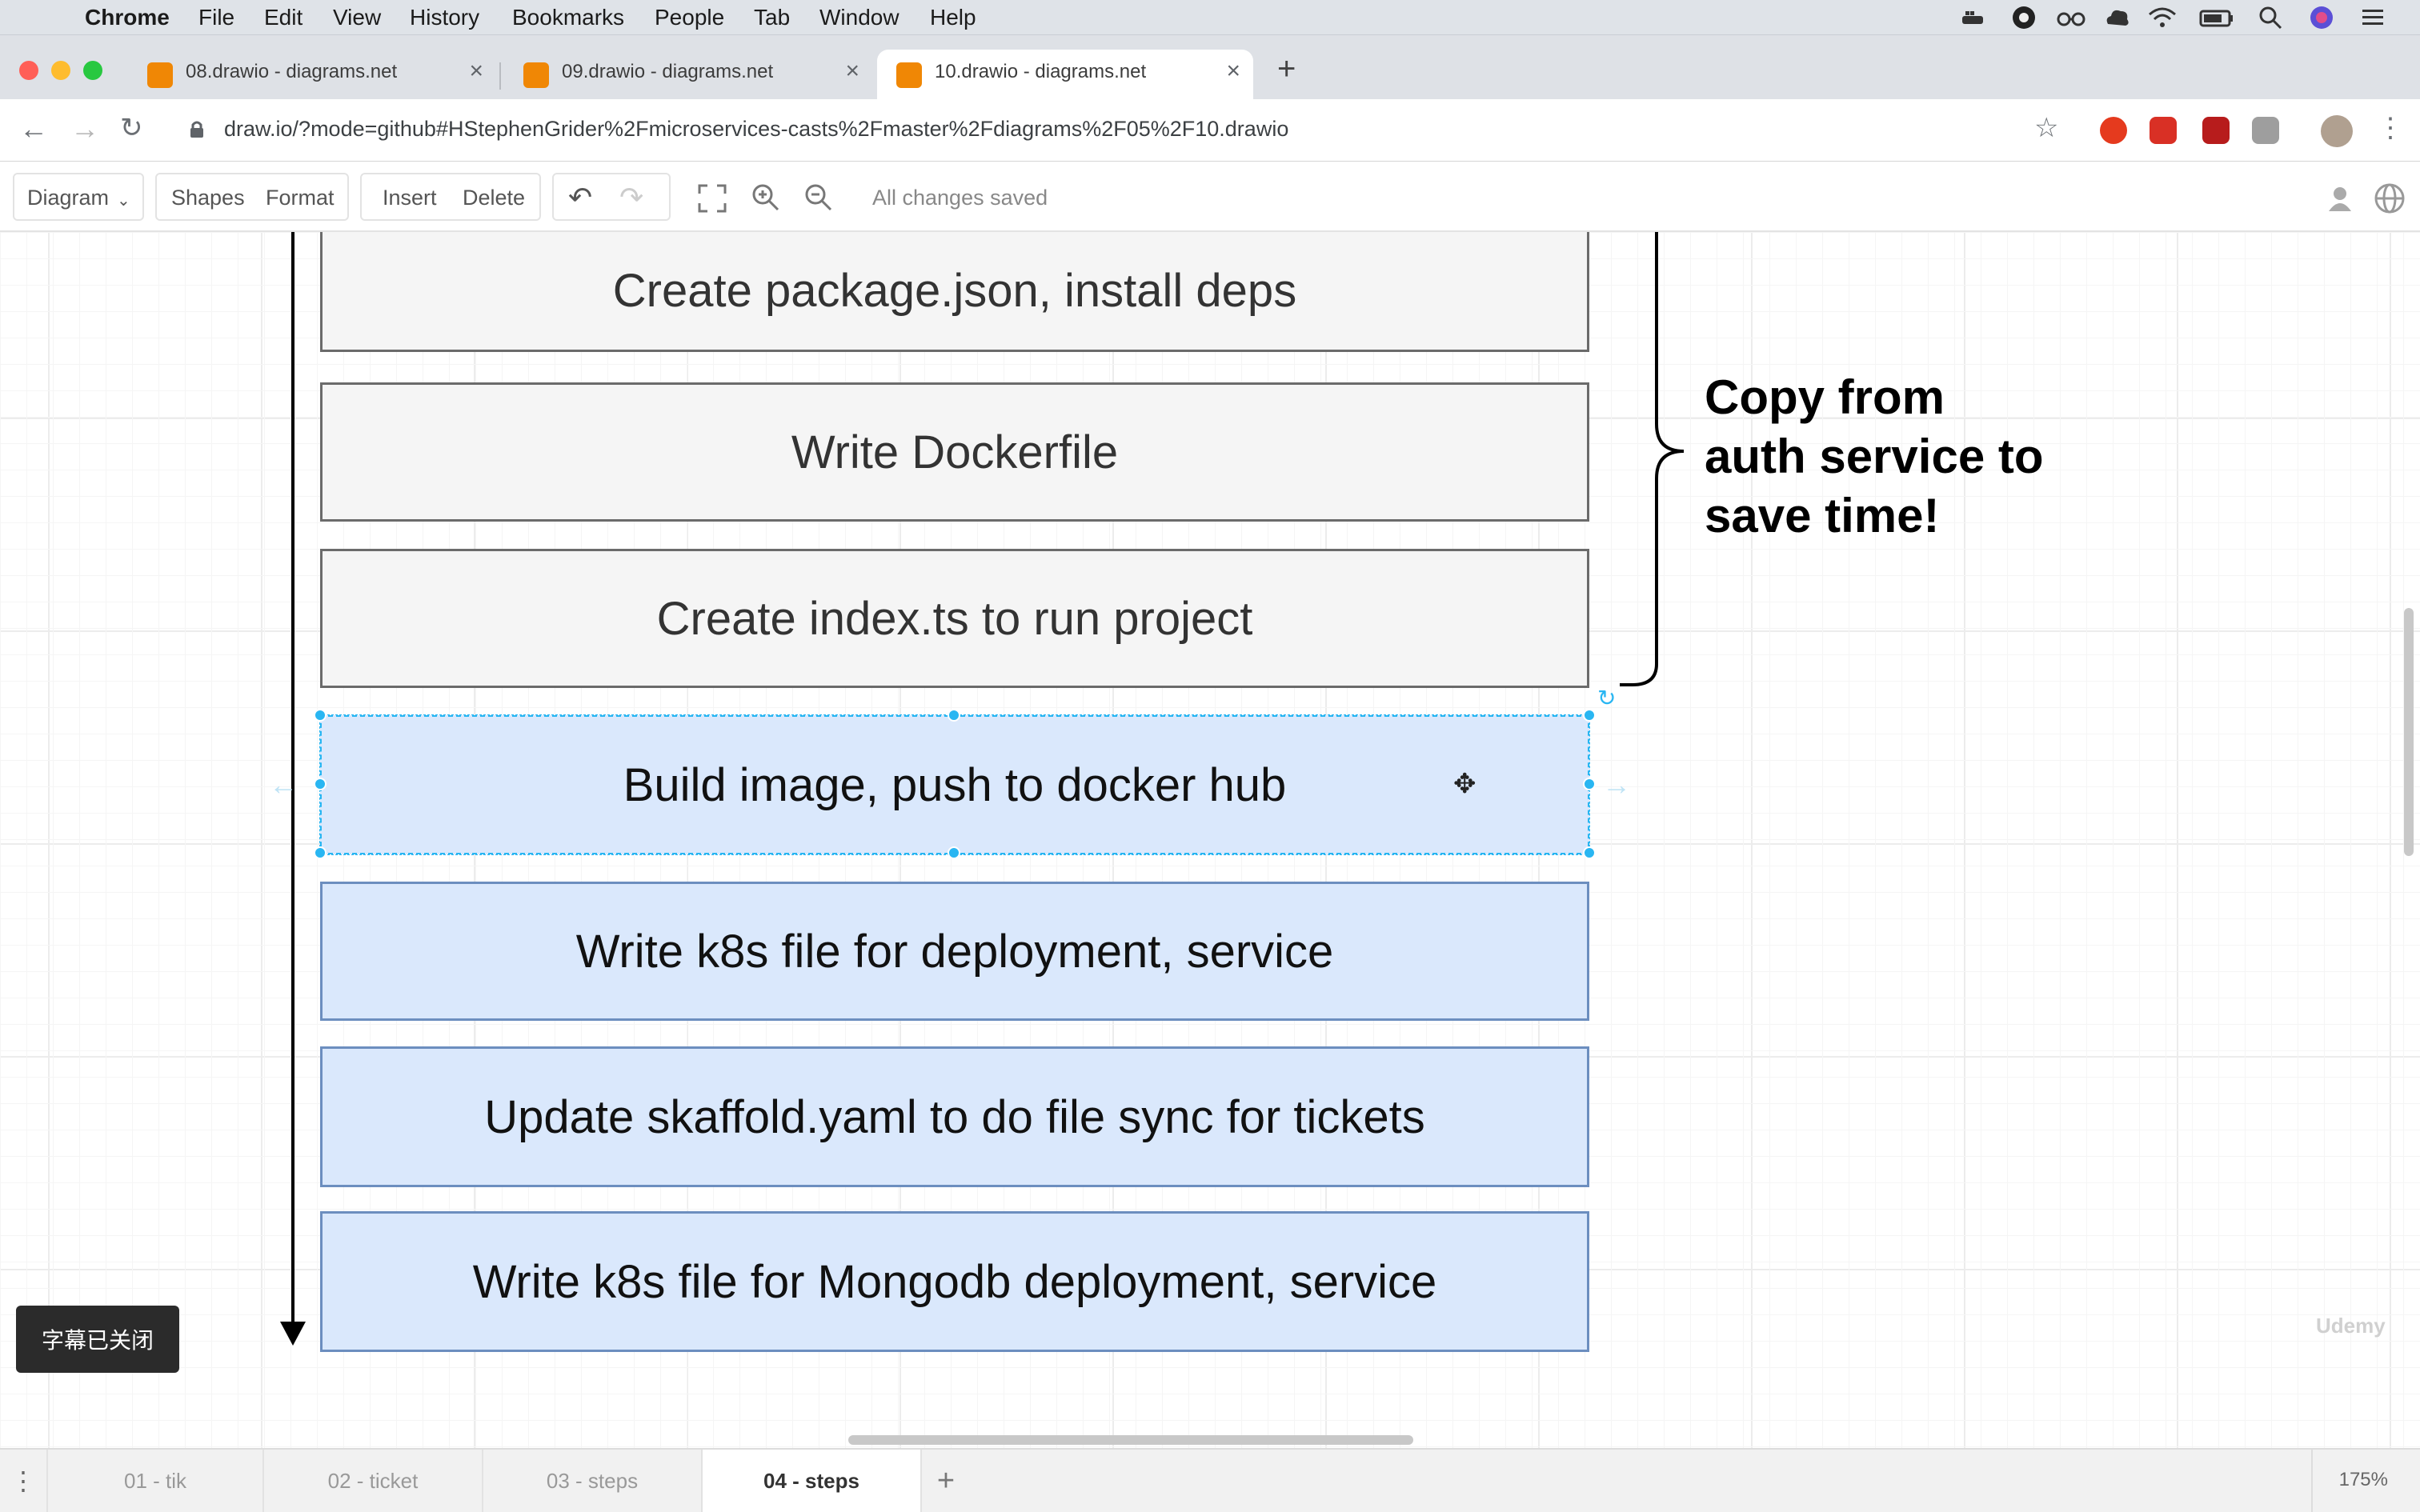  What do you see at coordinates (1065, 74) in the screenshot?
I see `browser-tab-active: 10.drawio - diagrams.net ×` at bounding box center [1065, 74].